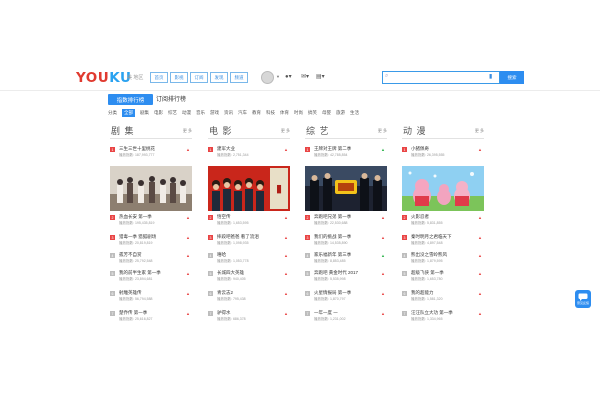  I want to click on ranking-item: 6 青云志2 播放指数: 795,438 ▲, so click(249, 297).